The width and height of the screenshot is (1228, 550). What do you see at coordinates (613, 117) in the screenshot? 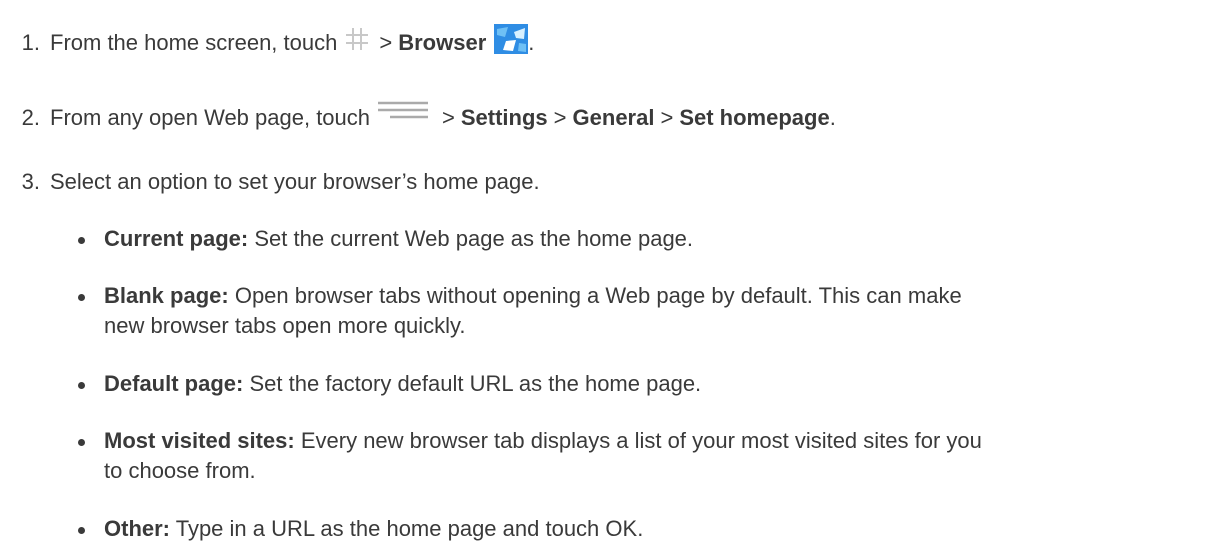
I see `general-label: General` at bounding box center [613, 117].